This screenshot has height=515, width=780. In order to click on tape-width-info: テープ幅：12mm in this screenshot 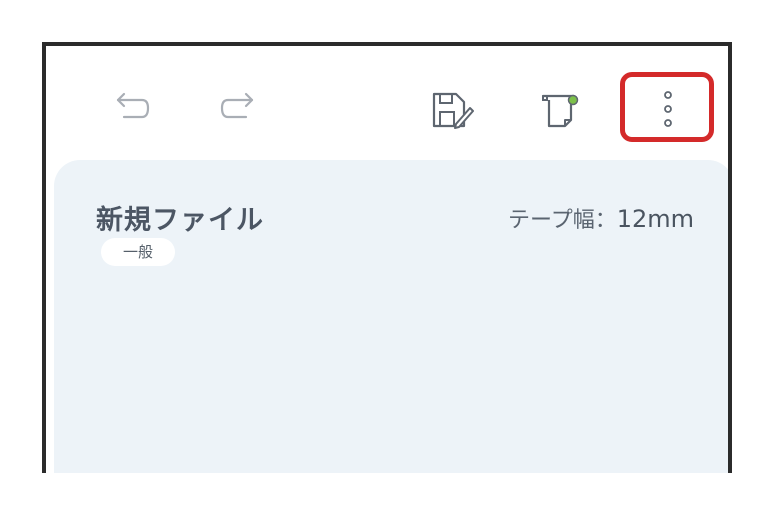, I will do `click(601, 218)`.